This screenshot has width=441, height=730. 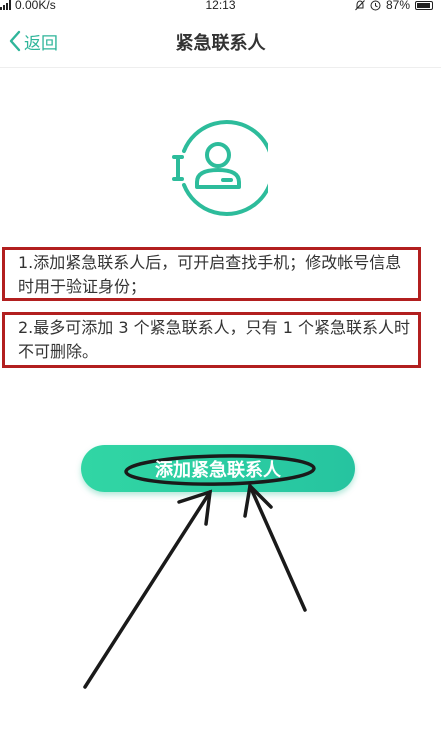 I want to click on info-box-2: 2.最多可添加 3 个紧急联系人，只有 1 个紧急联系人时不可删除。, so click(x=211, y=340).